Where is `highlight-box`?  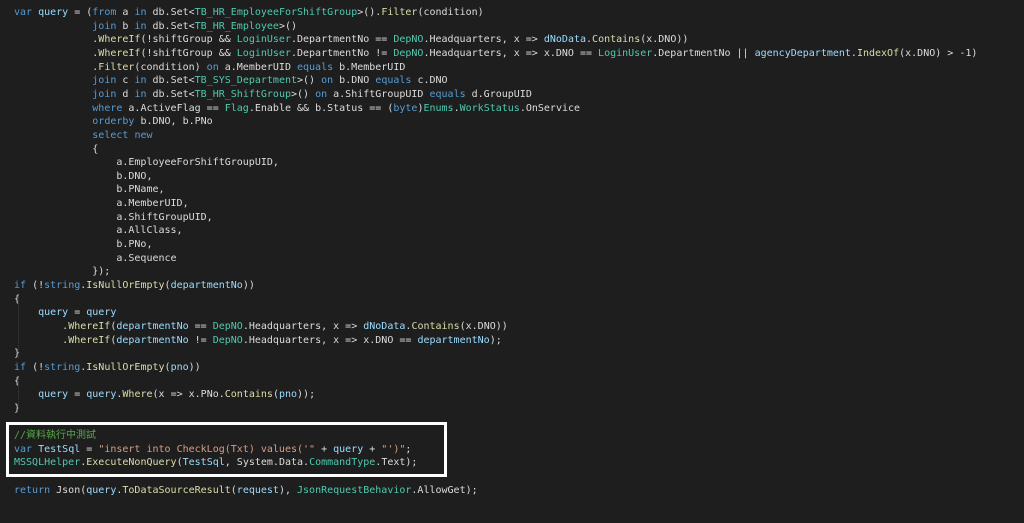 highlight-box is located at coordinates (226, 449).